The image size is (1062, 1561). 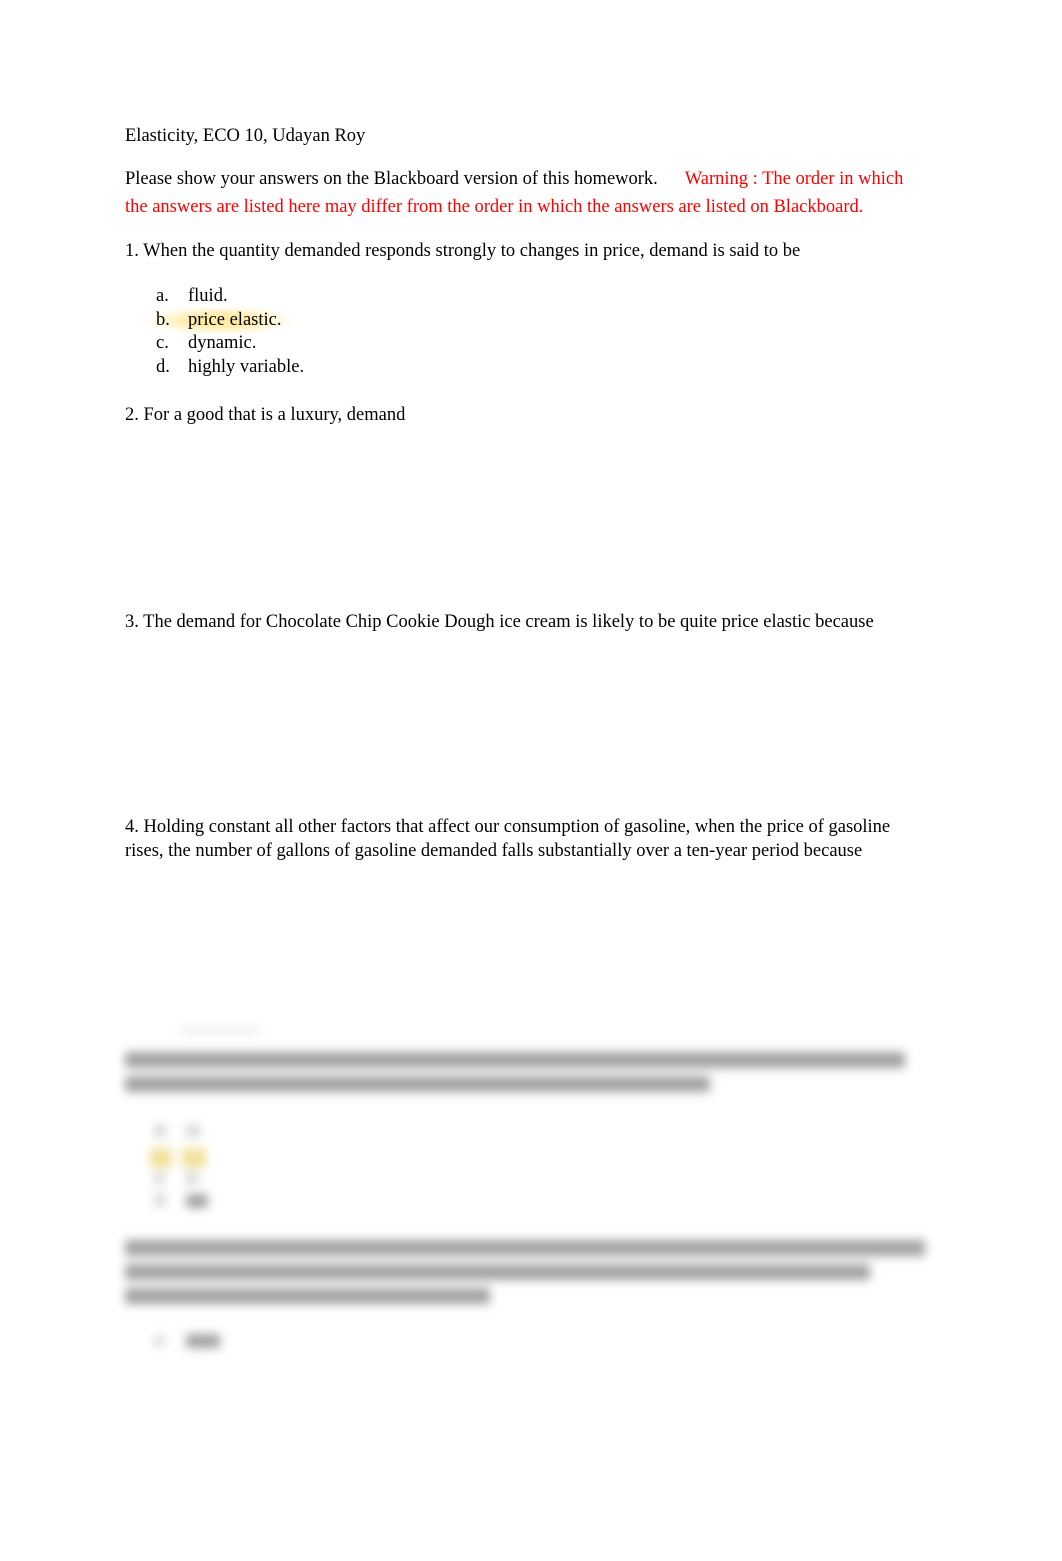 I want to click on option-letter: d., so click(x=163, y=366).